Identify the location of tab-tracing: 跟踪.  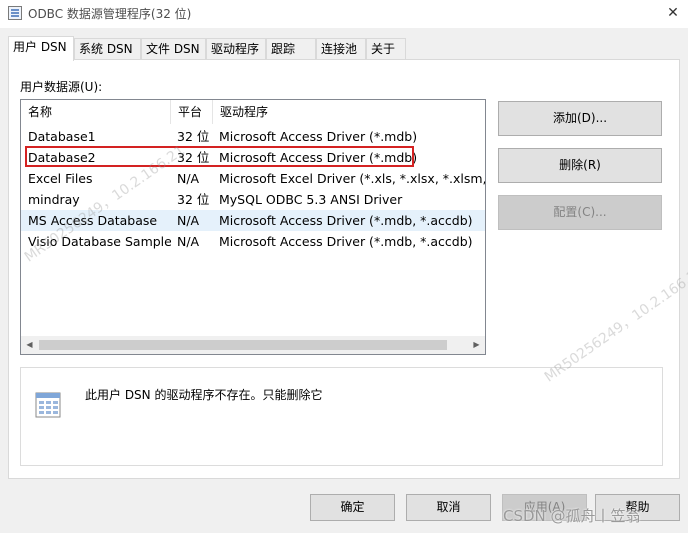
(291, 49).